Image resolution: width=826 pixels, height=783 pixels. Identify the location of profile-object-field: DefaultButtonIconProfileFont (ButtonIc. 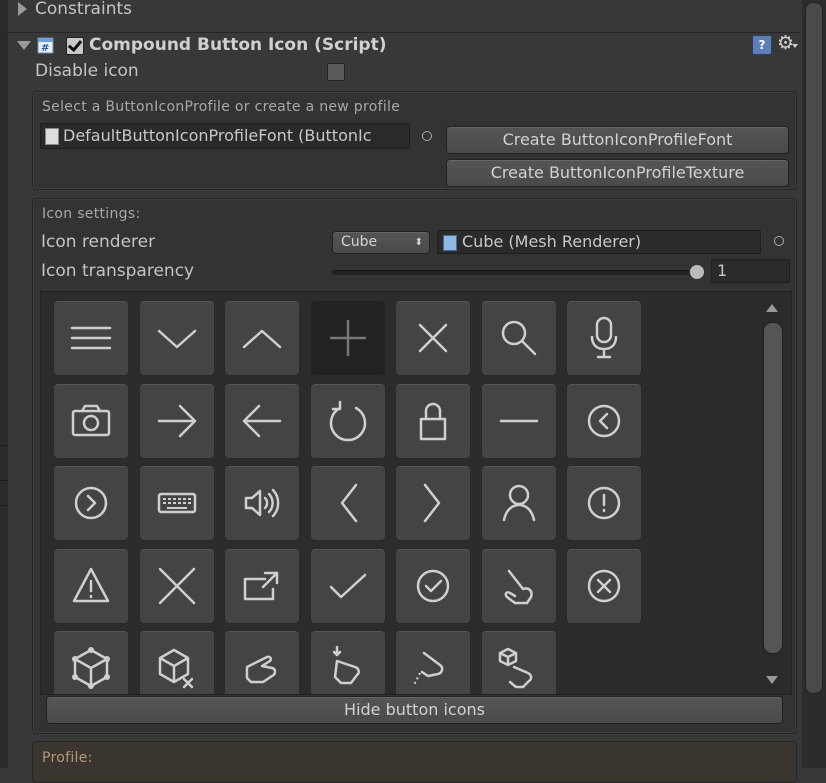
(225, 136).